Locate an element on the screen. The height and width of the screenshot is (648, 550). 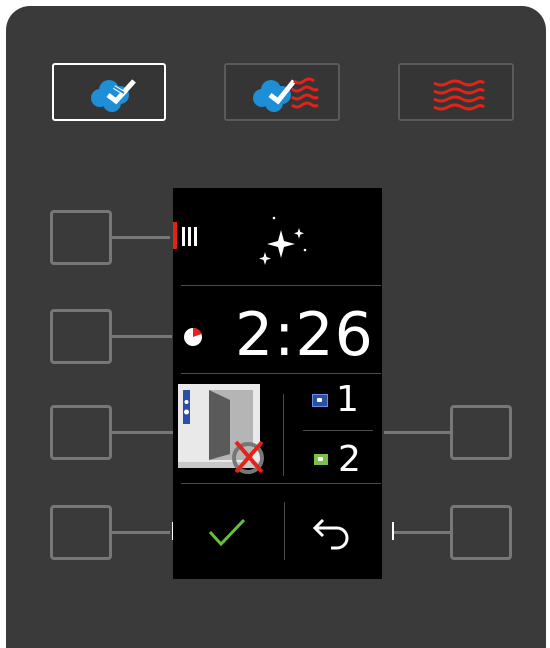
steam-mode-button is located at coordinates (109, 92).